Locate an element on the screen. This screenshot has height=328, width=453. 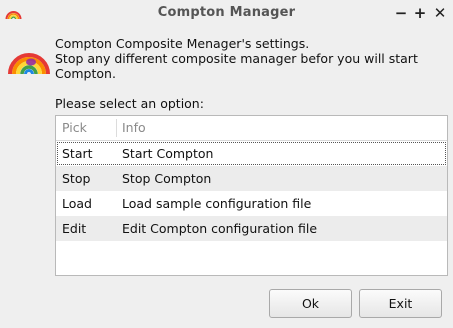
list-row-load: Load Load sample configuration file is located at coordinates (251, 203).